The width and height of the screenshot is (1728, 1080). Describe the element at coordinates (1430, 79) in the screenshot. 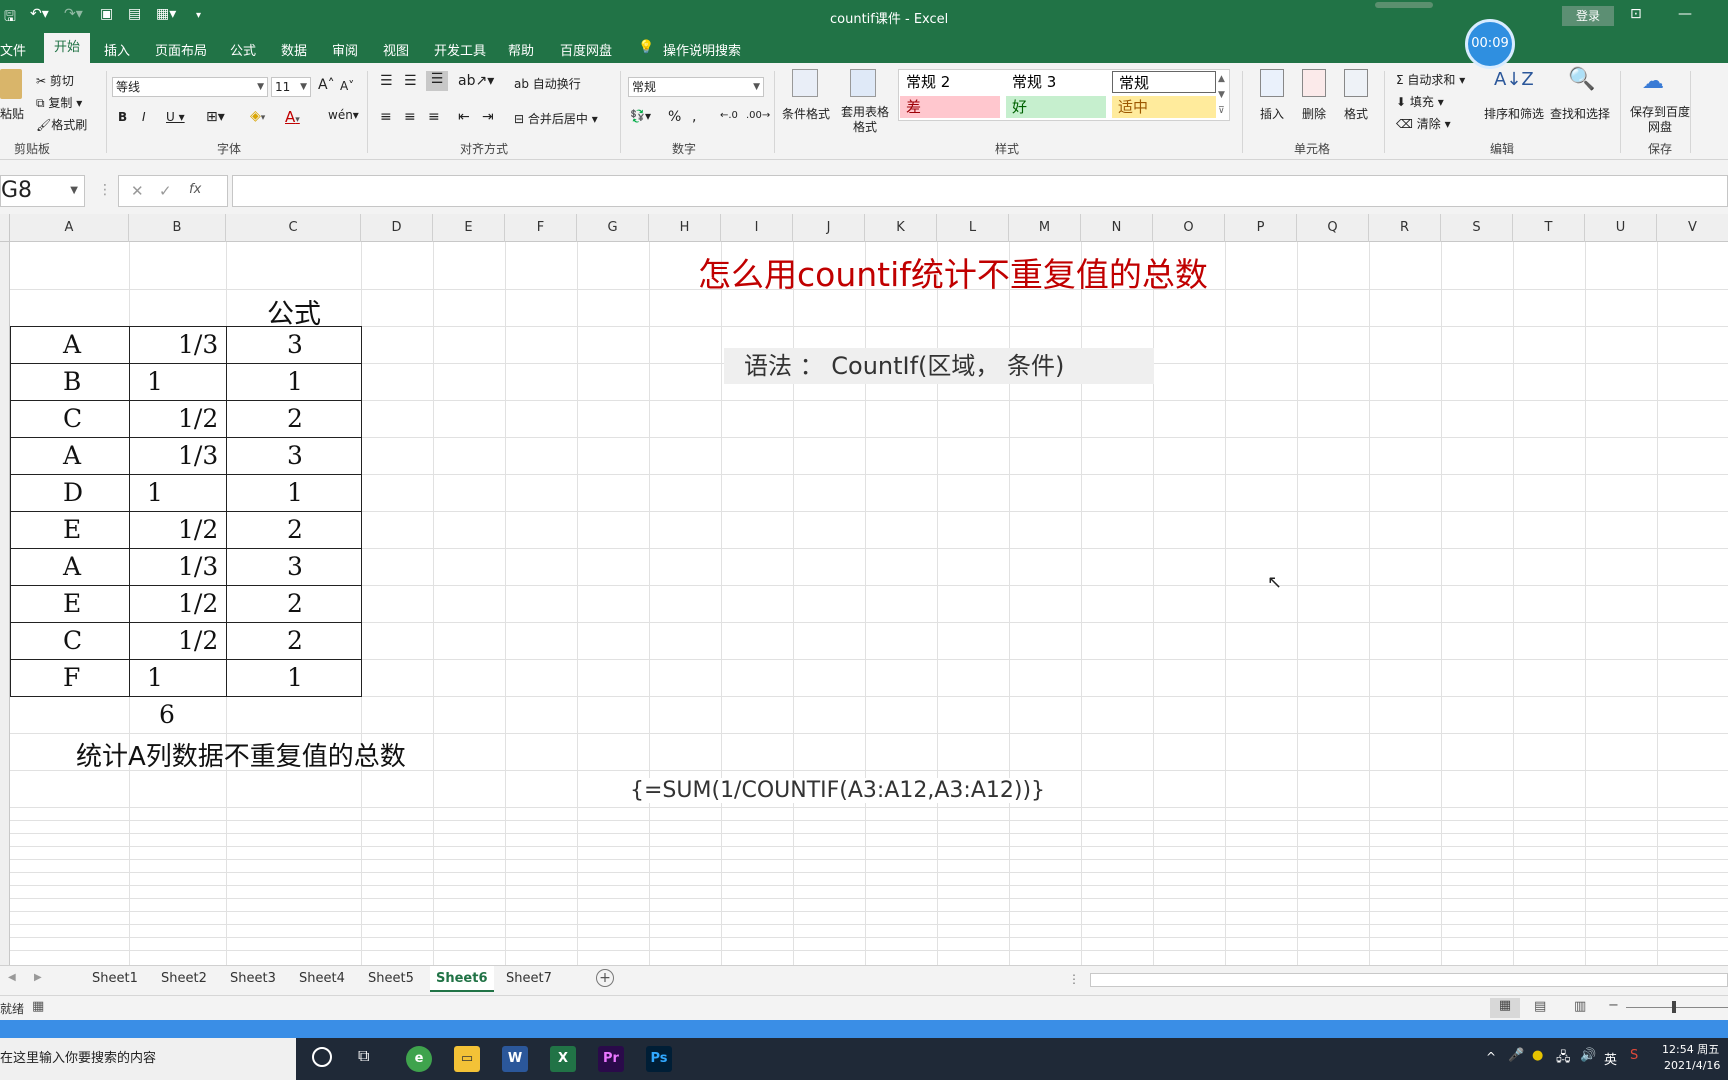

I see `autosum-button: Σ 自动求和 ▾` at that location.